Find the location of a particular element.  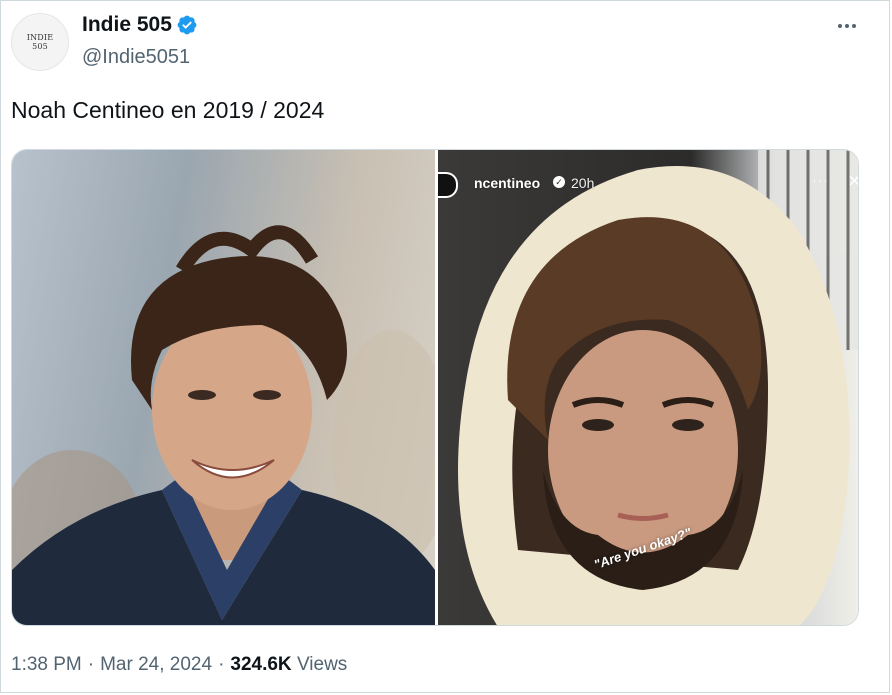

story-close-icon: × is located at coordinates (853, 181).